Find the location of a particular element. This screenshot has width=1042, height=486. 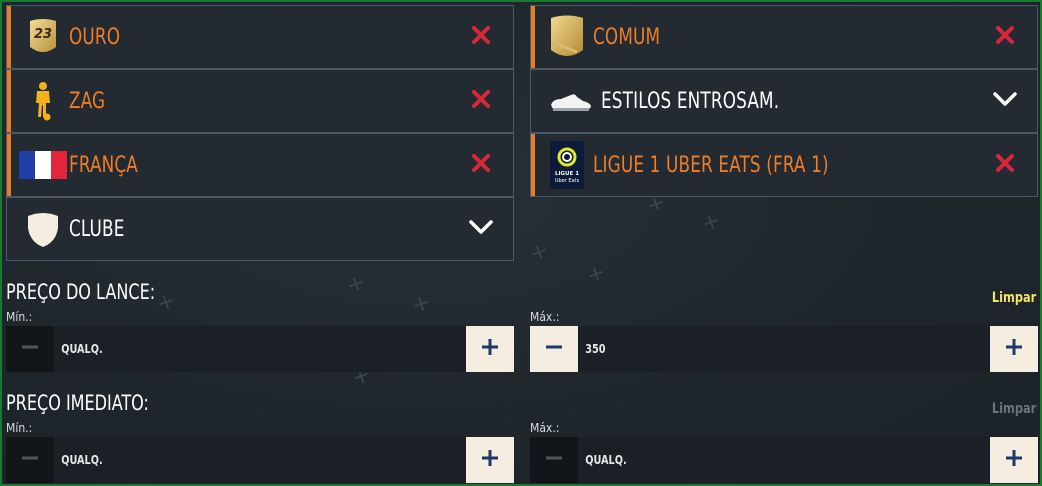

filter-club-label: CLUBE is located at coordinates (97, 229).